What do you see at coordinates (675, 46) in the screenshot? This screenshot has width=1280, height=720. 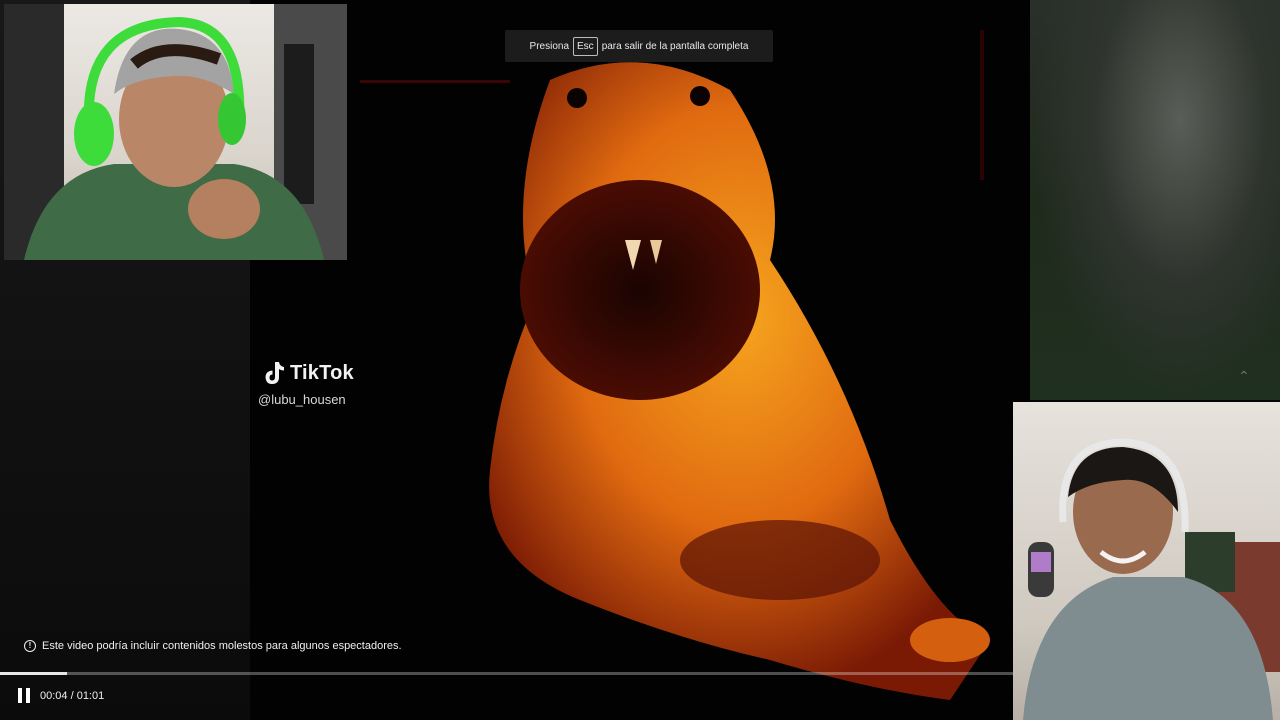 I see `toast-suffix: para salir de la pantalla completa` at bounding box center [675, 46].